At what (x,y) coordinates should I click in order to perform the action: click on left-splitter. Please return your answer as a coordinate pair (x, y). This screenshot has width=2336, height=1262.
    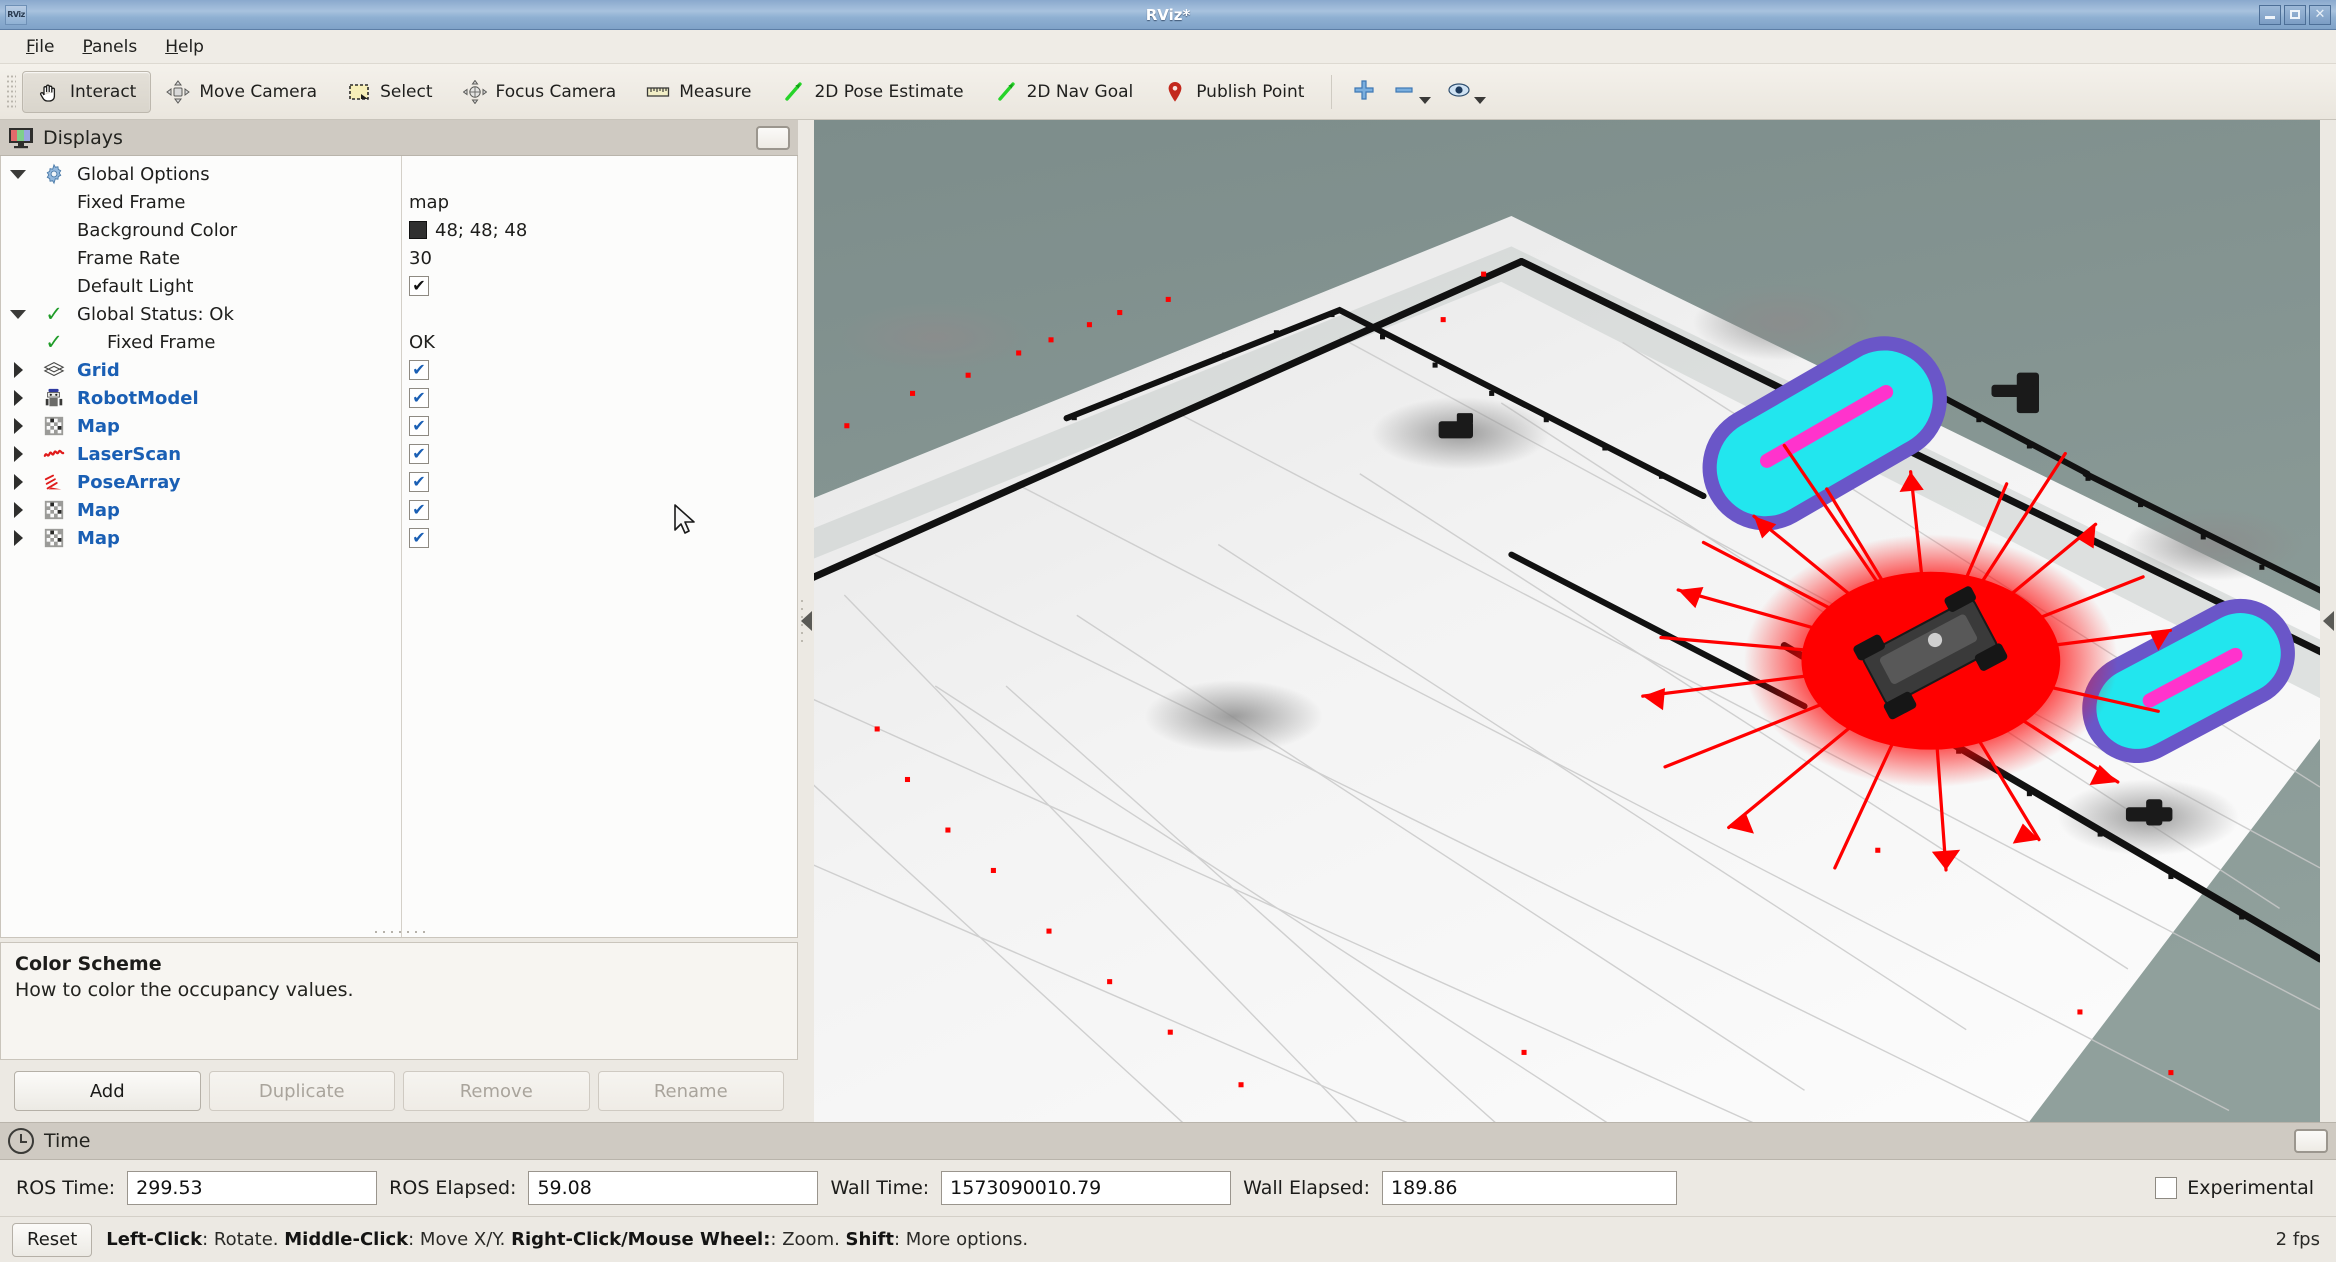
    Looking at the image, I should click on (806, 621).